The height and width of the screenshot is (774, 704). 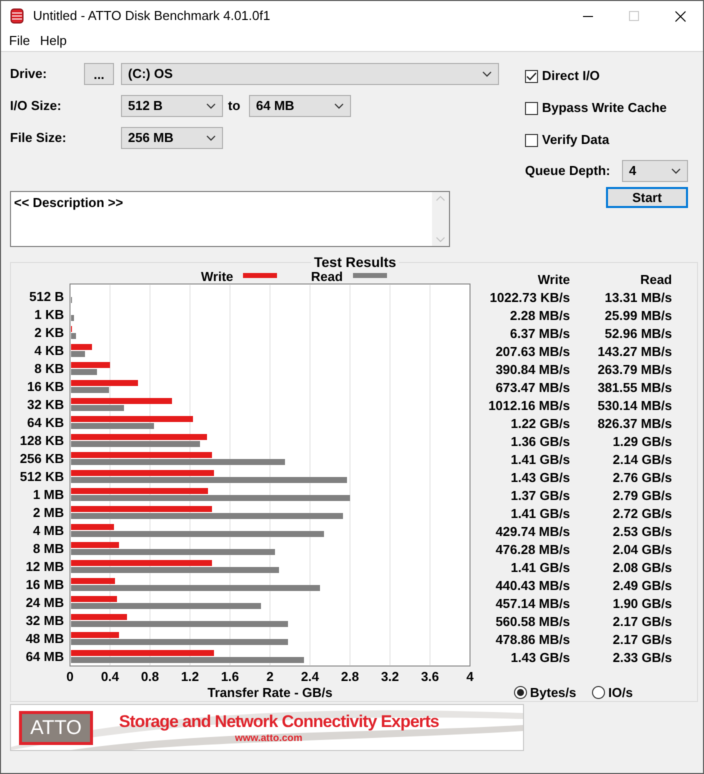 What do you see at coordinates (150, 676) in the screenshot?
I see `tick-label: 0.8` at bounding box center [150, 676].